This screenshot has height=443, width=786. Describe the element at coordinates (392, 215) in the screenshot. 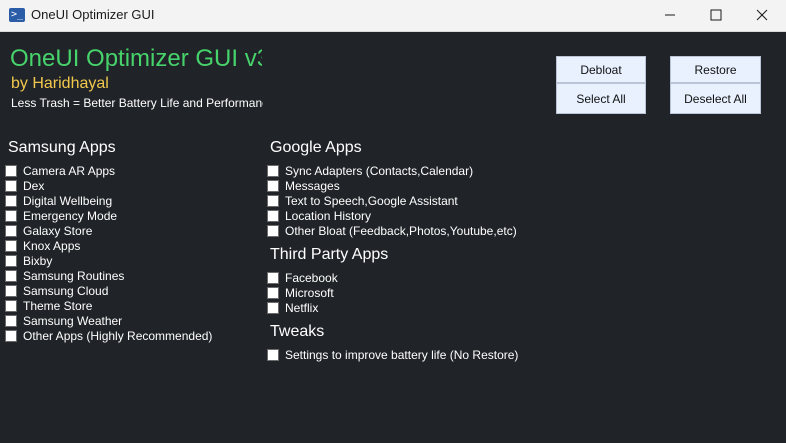

I see `checkbox-row: Location History` at that location.